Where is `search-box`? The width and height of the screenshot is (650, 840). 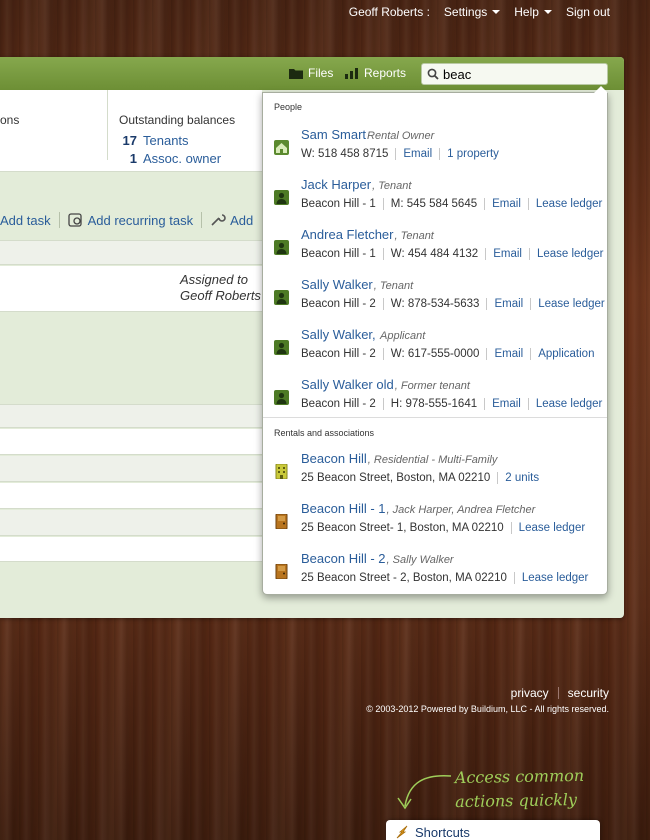
search-box is located at coordinates (514, 74).